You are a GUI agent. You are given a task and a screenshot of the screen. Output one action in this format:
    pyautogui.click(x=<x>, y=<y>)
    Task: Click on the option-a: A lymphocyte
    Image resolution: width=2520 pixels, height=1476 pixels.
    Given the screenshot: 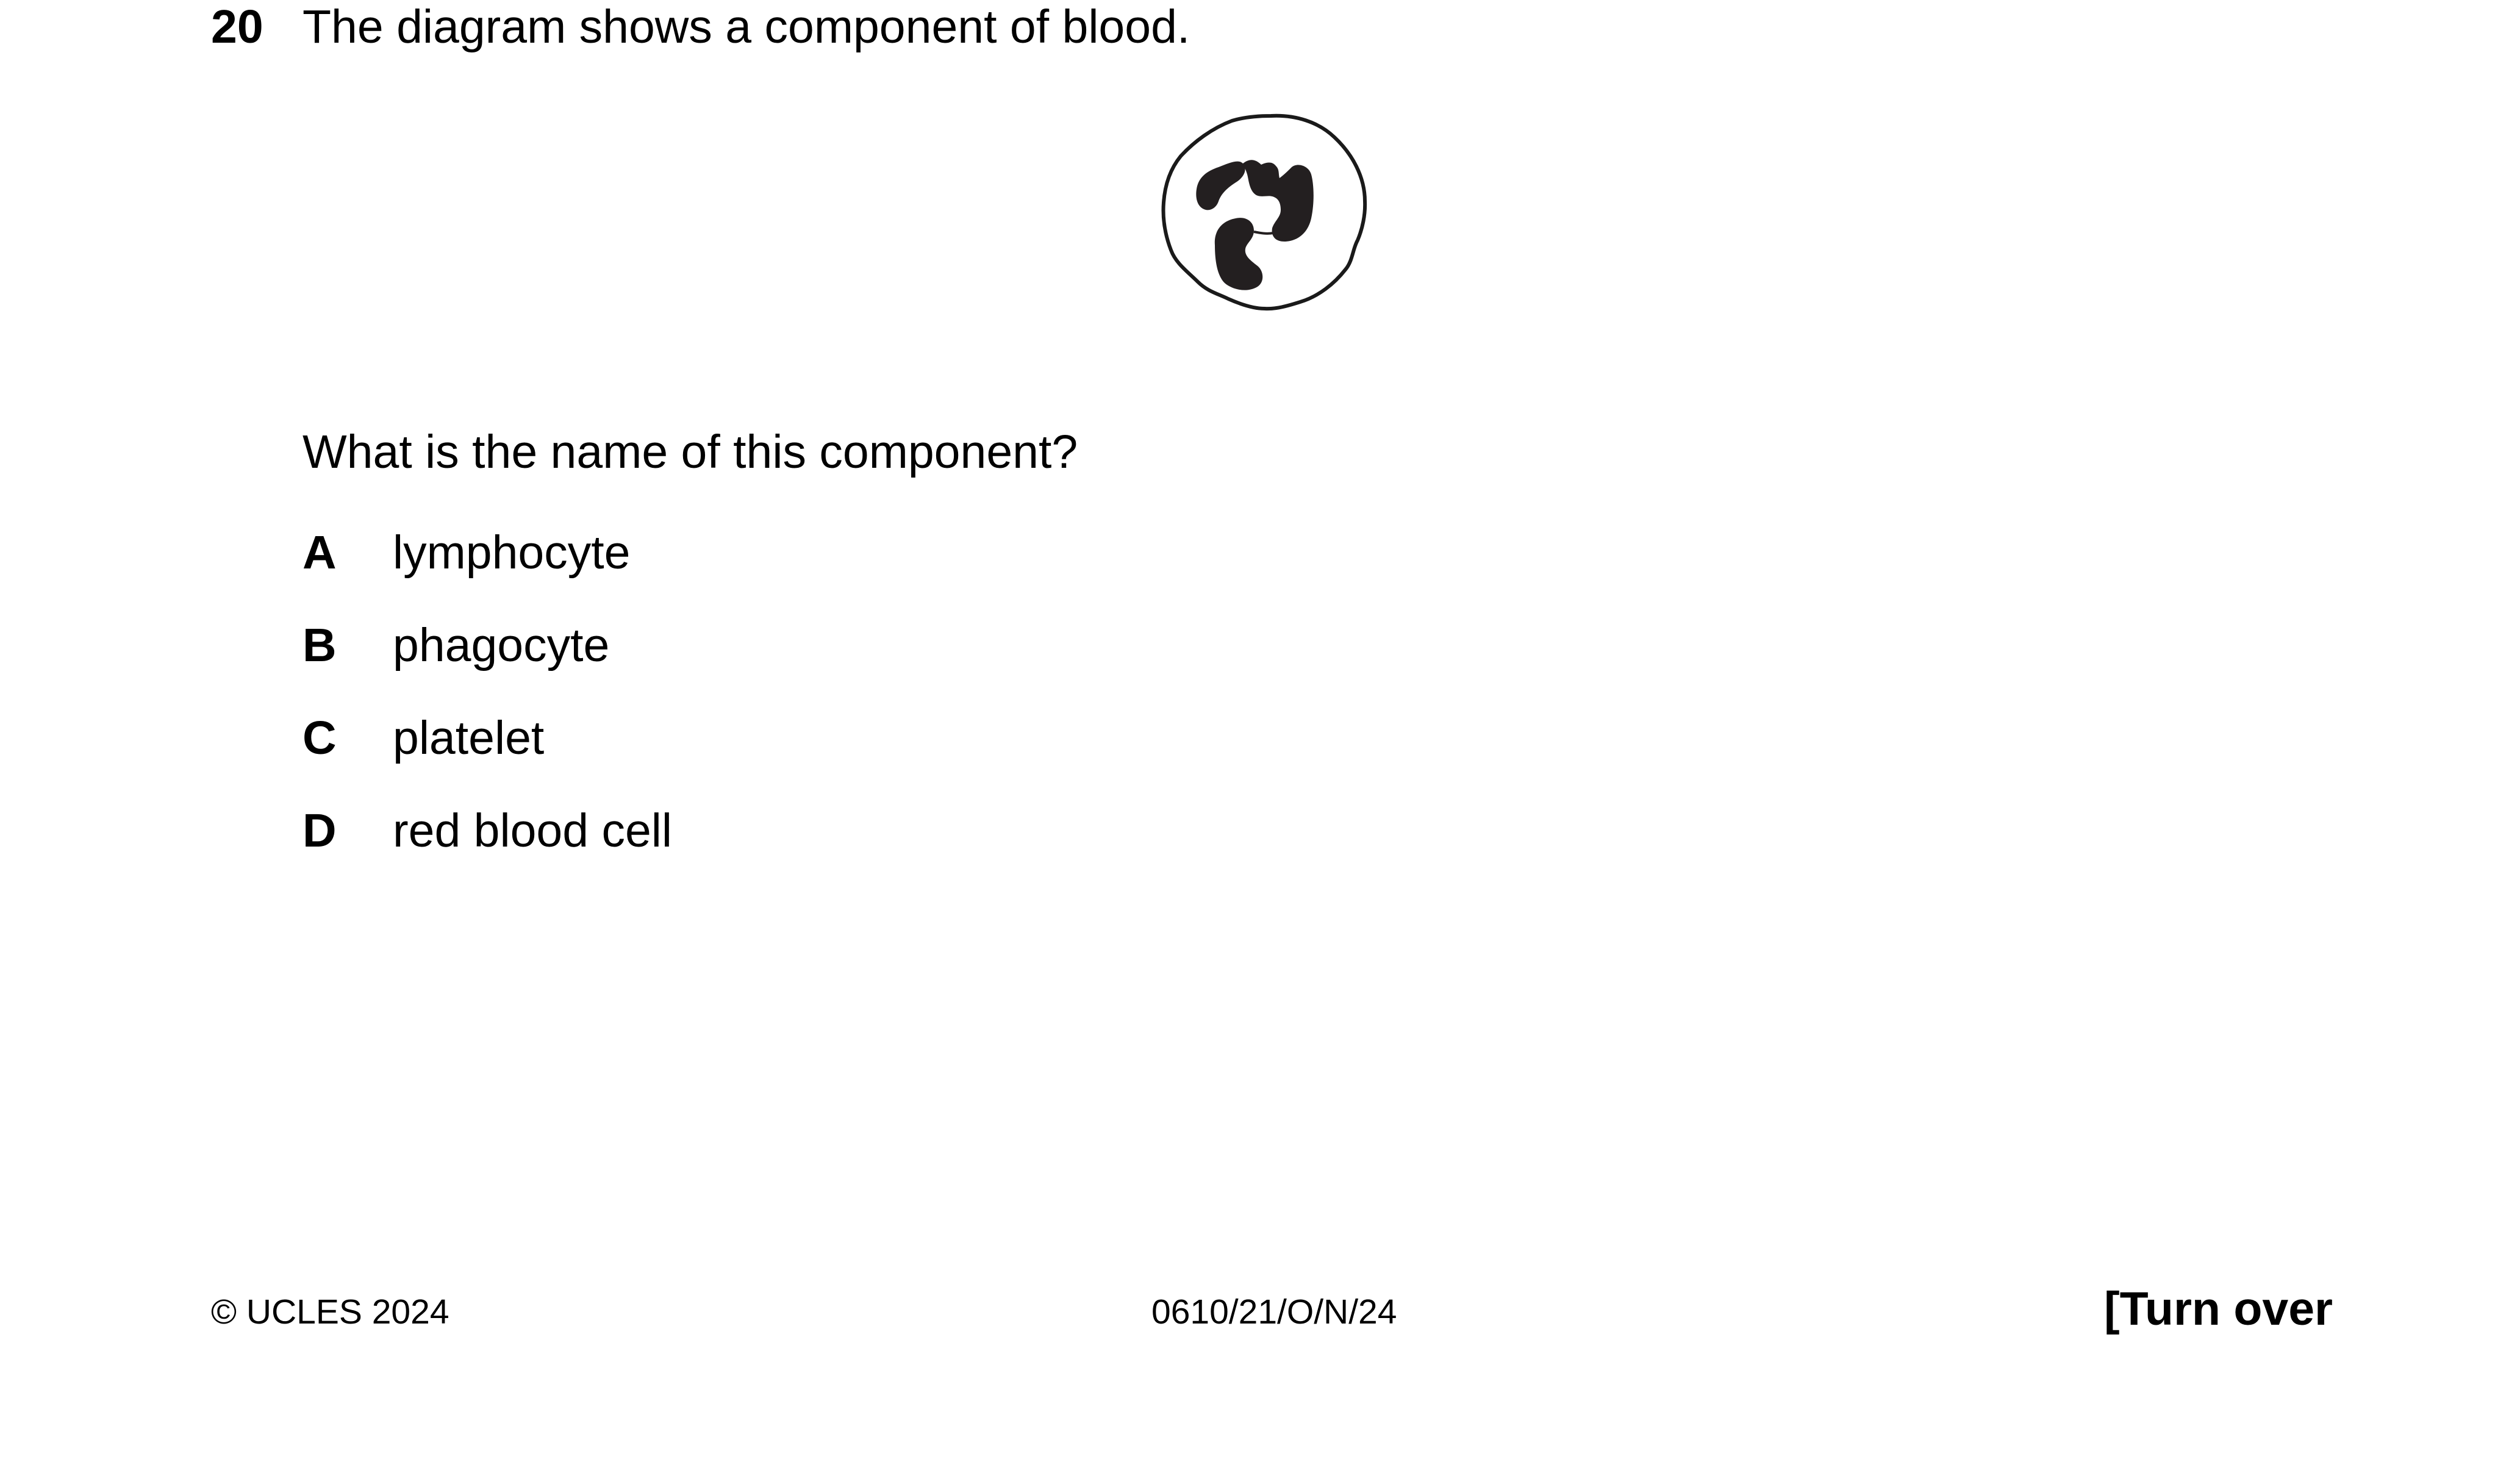 What is the action you would take?
    pyautogui.click(x=466, y=556)
    